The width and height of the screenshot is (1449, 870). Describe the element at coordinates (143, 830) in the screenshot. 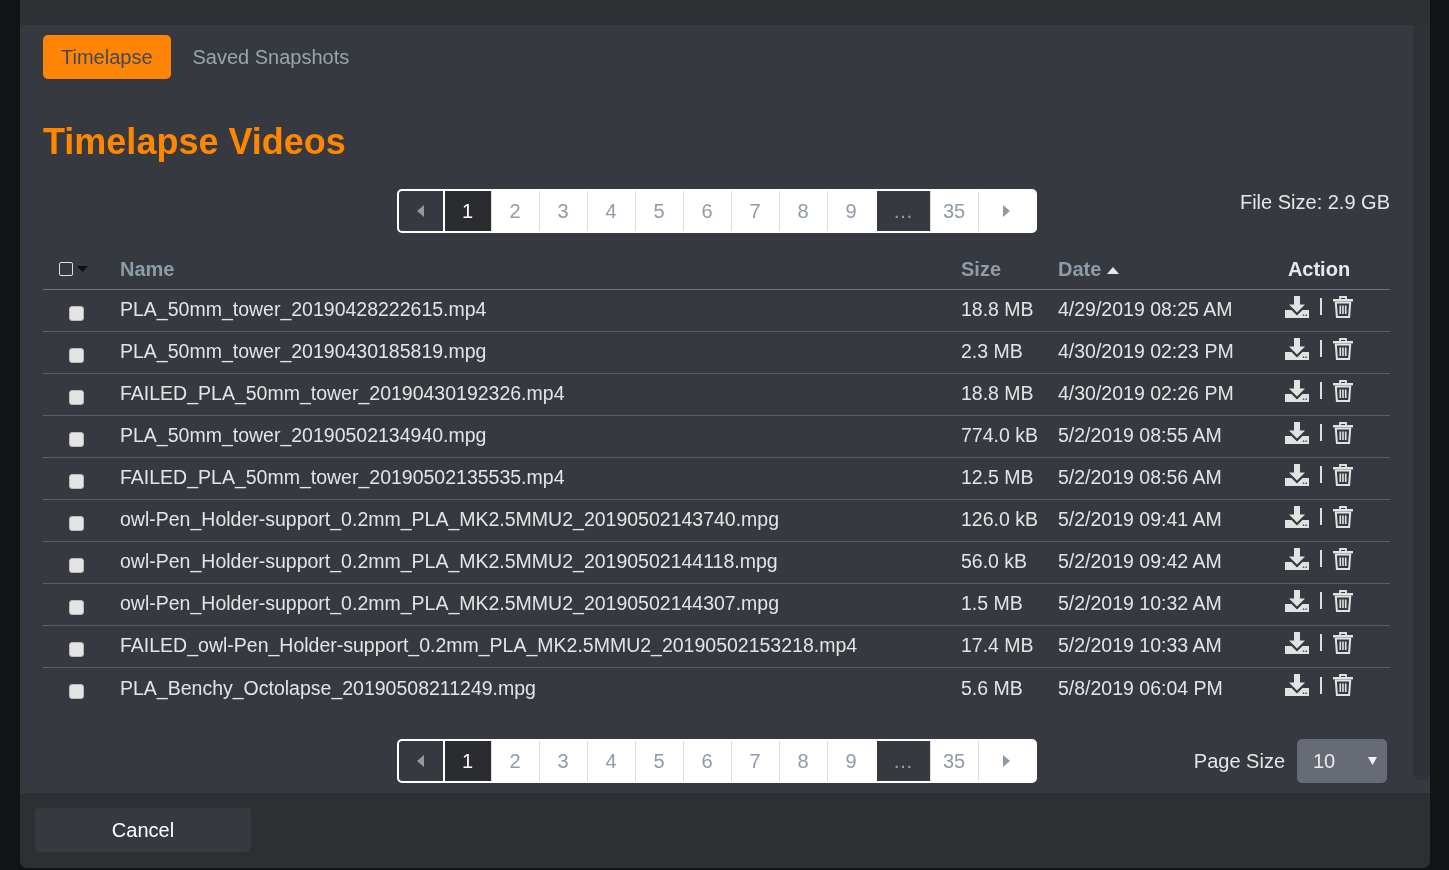

I see `cancel-button: Cancel` at that location.